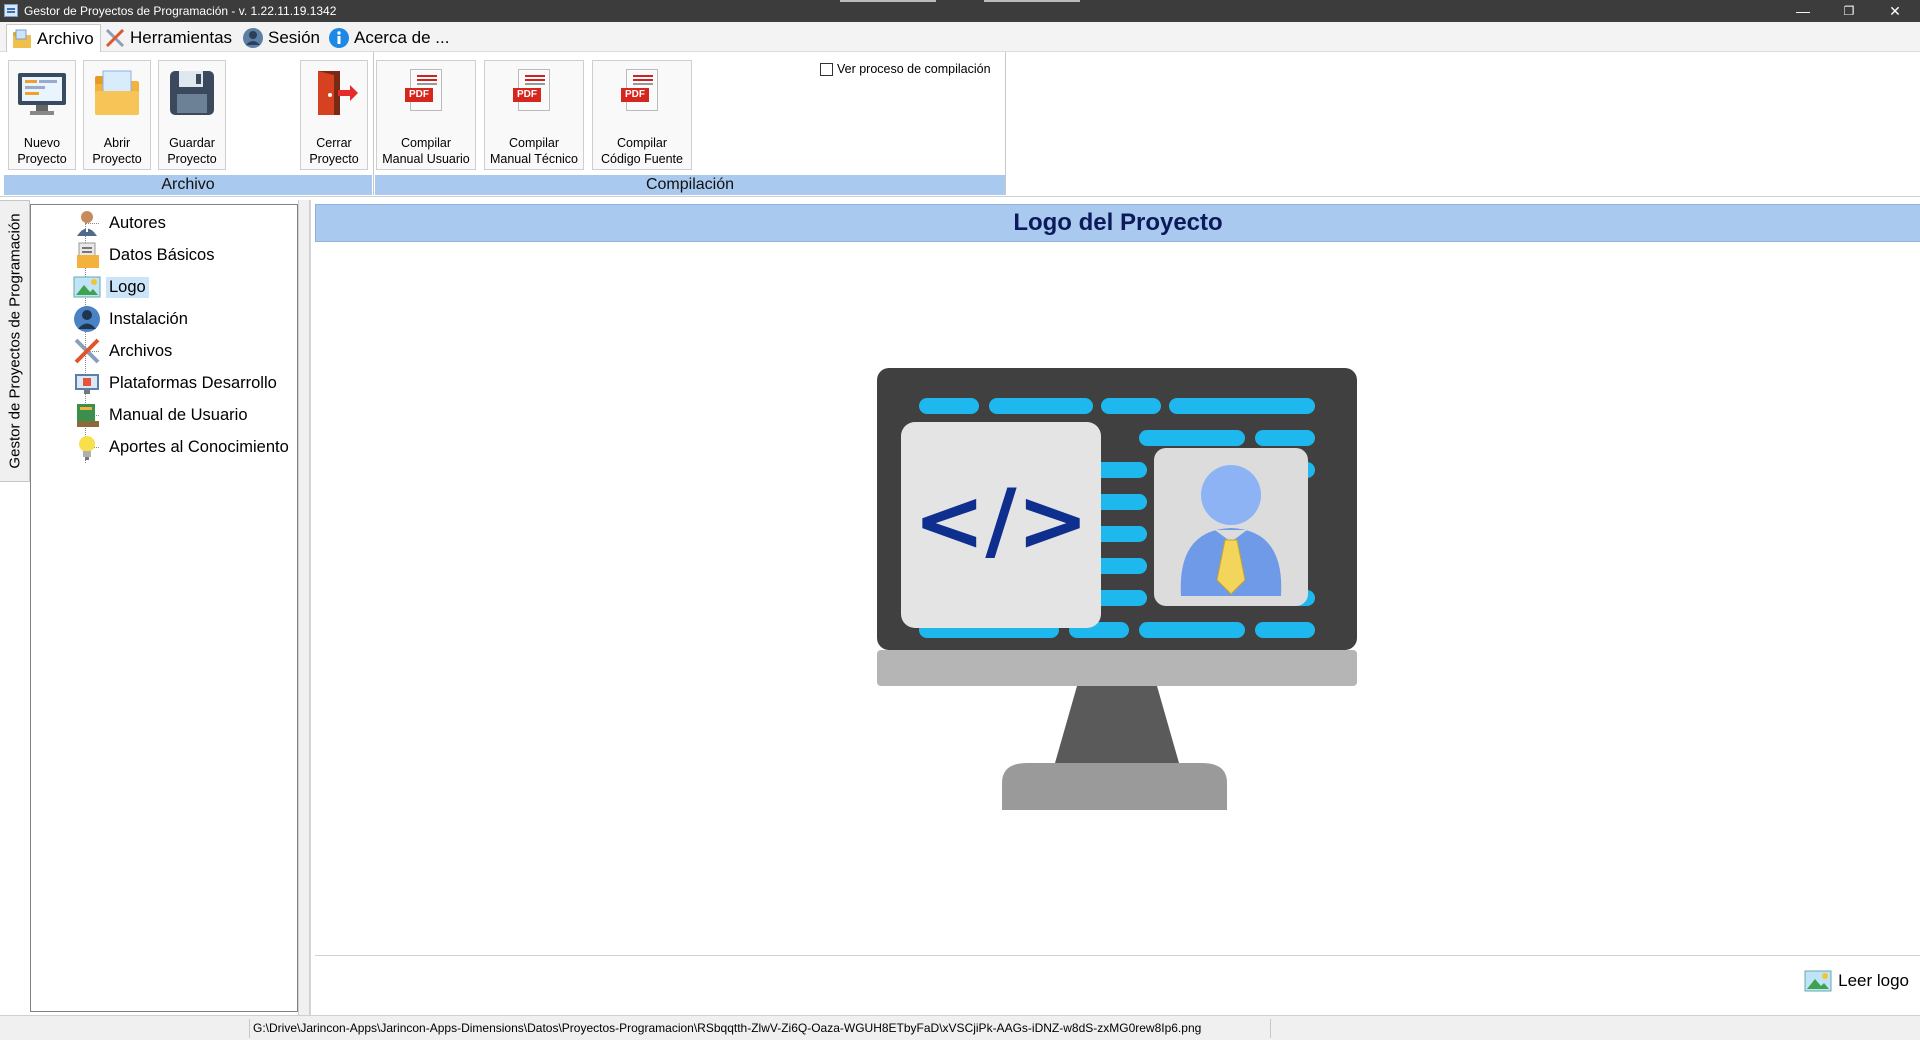 This screenshot has width=1920, height=1040. I want to click on tree-item-plataformas: Plataformas Desarrollo, so click(175, 383).